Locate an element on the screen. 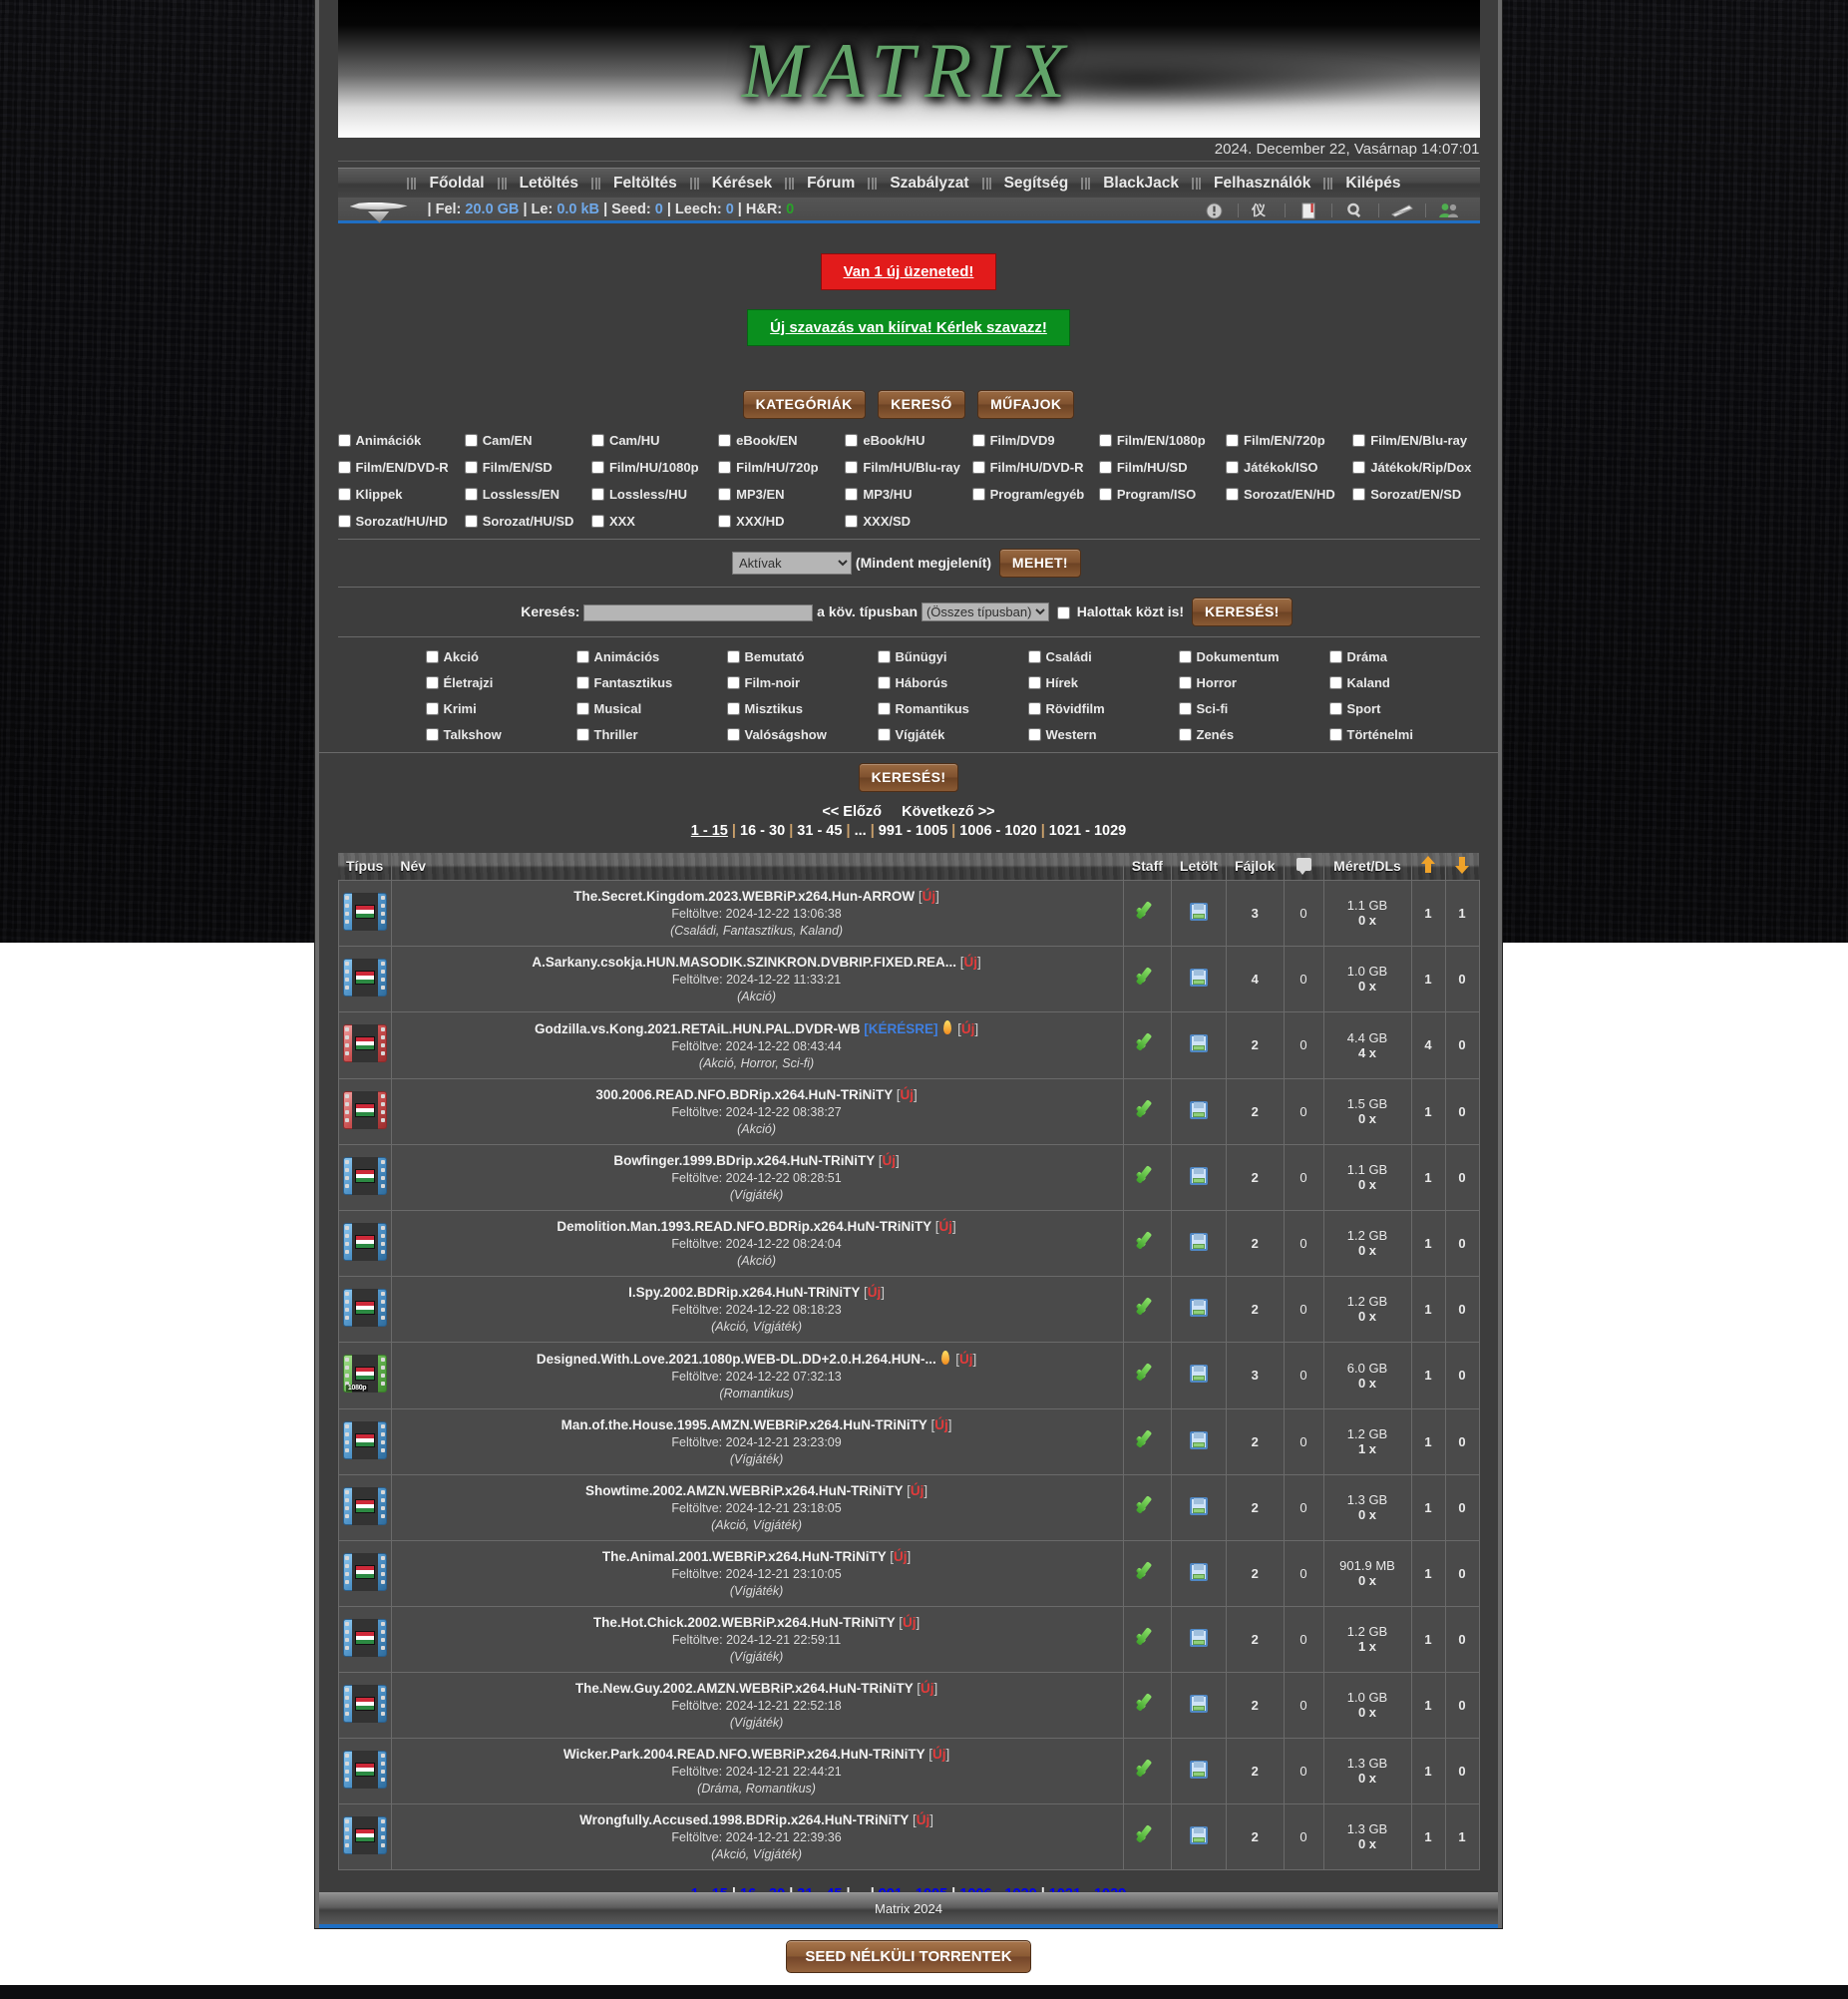 The height and width of the screenshot is (1999, 1848). torrent-name-link: The.Animal.2001.WEBRiP.x264.HuN-TRiNiTY is located at coordinates (744, 1556).